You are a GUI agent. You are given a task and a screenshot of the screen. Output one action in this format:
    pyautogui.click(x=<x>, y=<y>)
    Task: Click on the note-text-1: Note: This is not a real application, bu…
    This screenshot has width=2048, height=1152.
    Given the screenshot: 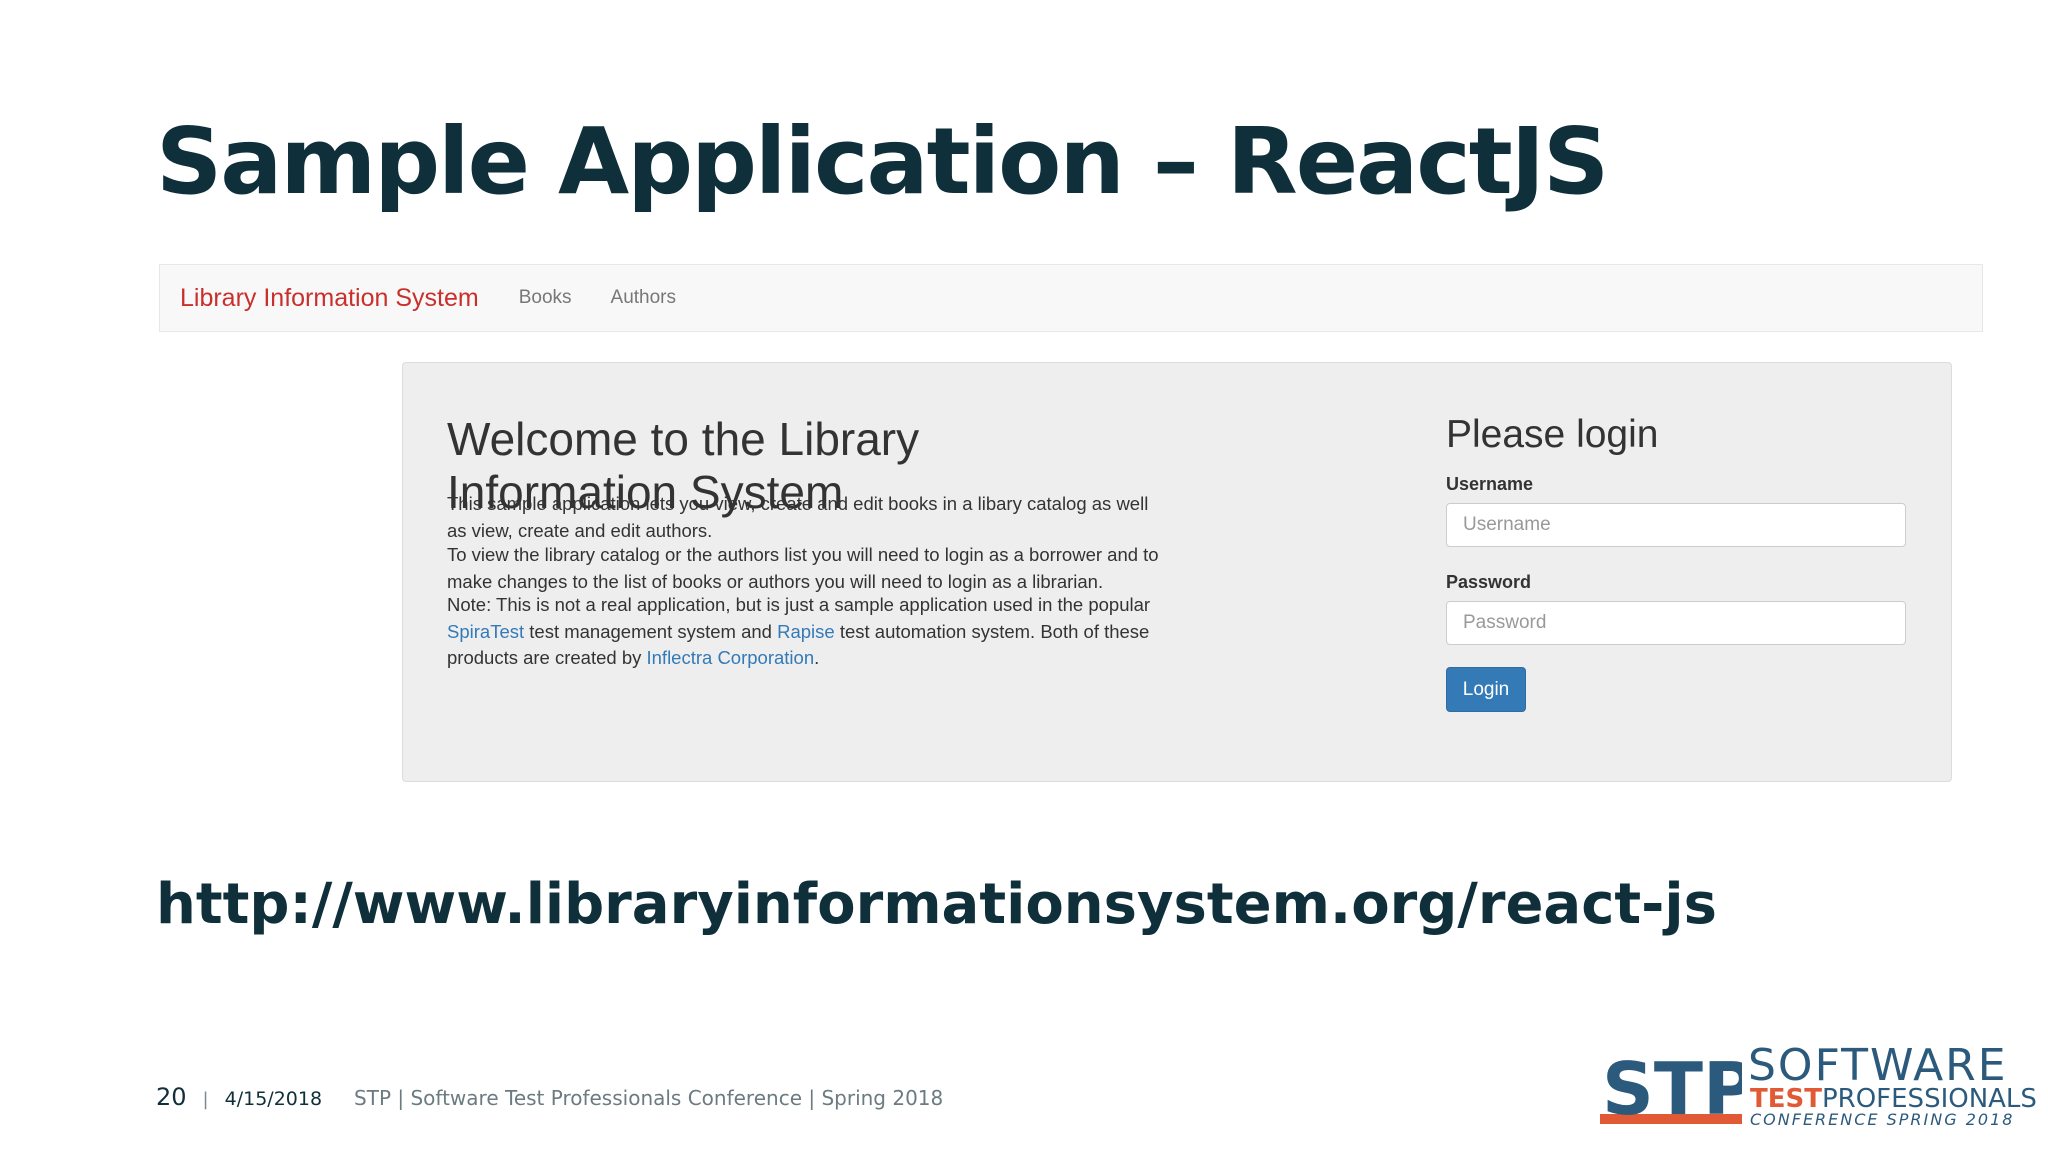 What is the action you would take?
    pyautogui.click(x=799, y=604)
    